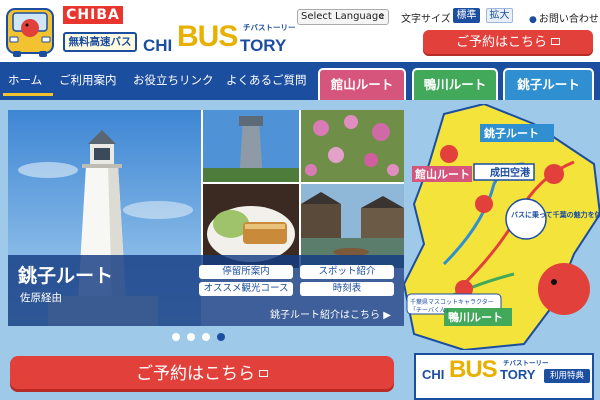 The width and height of the screenshot is (600, 400). Describe the element at coordinates (426, 19) in the screenshot. I see `font-size-label: 文字サイズ` at that location.